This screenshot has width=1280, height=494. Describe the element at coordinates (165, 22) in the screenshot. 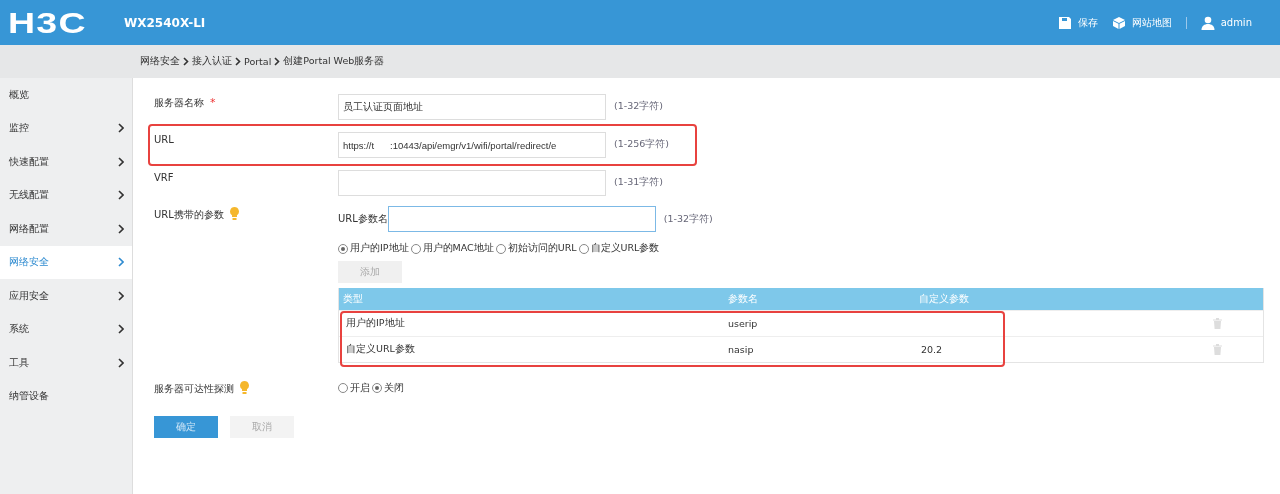

I see `device-model: WX2540X-LI` at that location.